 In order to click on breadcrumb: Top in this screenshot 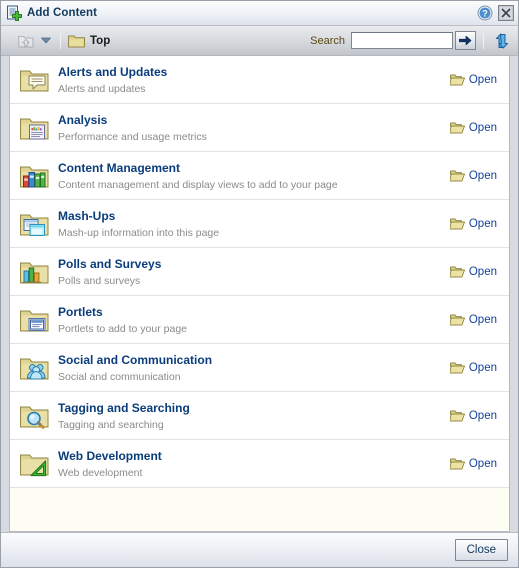, I will do `click(100, 41)`.